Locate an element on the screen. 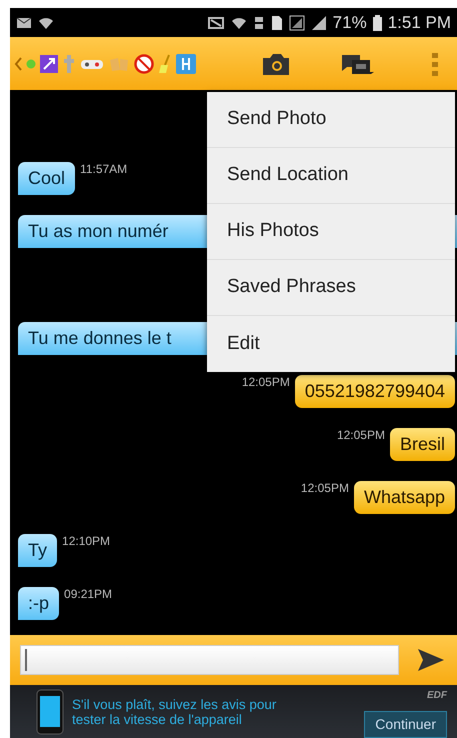  battery-icon is located at coordinates (377, 22).